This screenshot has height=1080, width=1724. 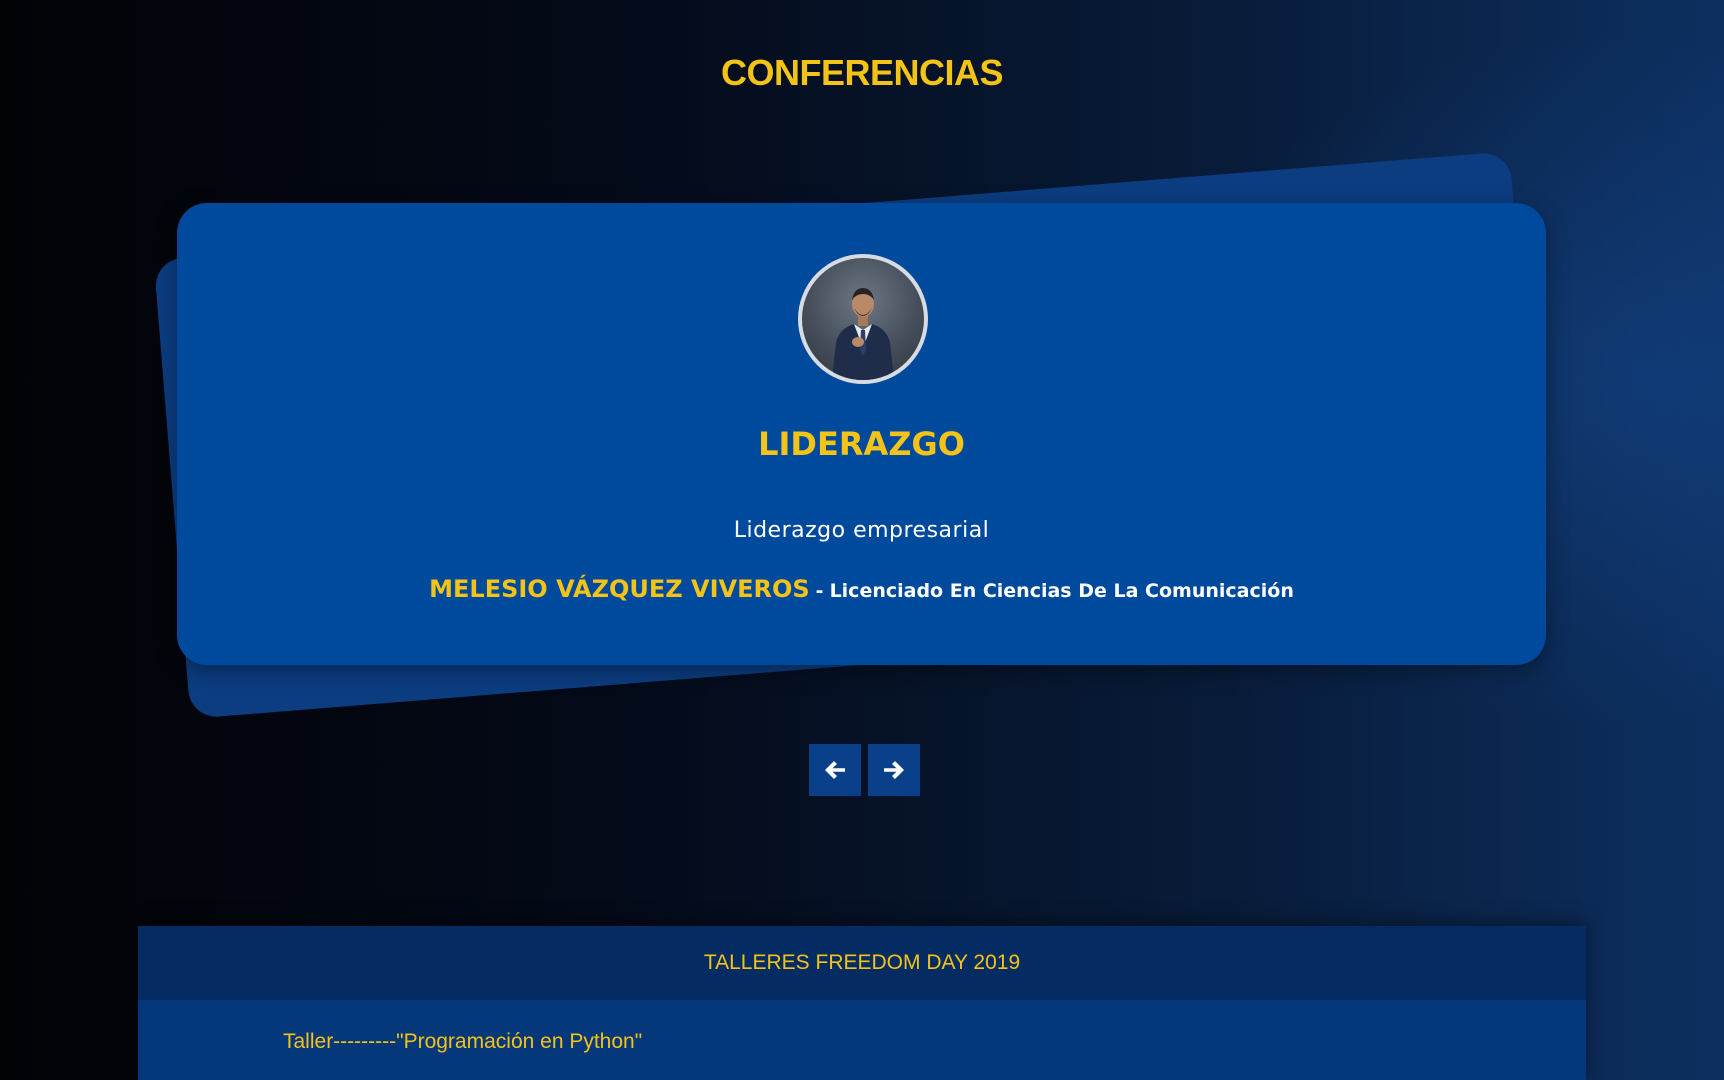 What do you see at coordinates (619, 589) in the screenshot?
I see `speaker-name: MELESIO VÁZQUEZ VIVEROS` at bounding box center [619, 589].